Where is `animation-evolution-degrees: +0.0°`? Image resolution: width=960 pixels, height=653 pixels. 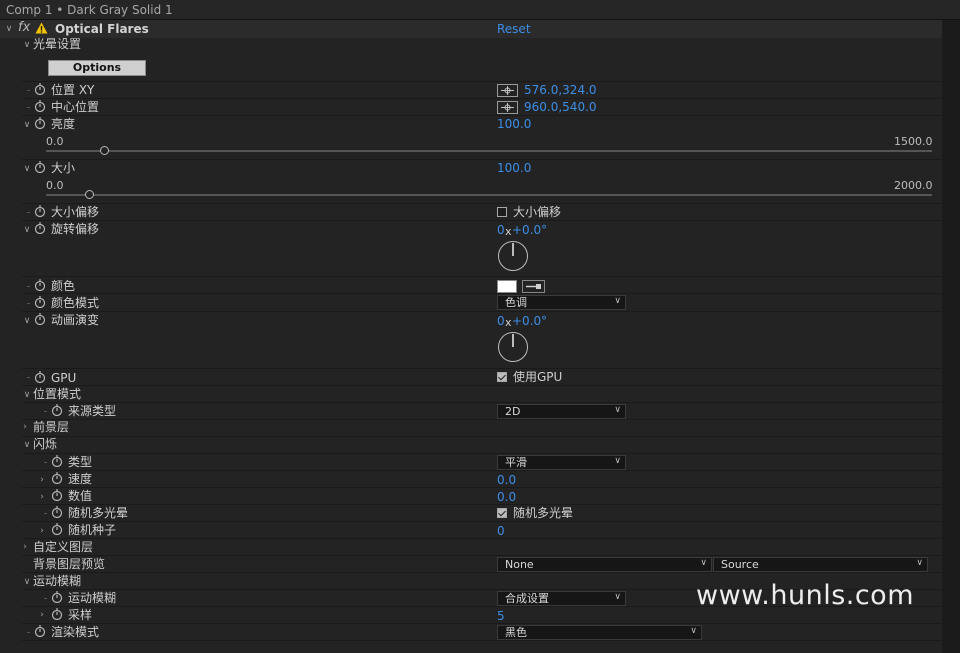
animation-evolution-degrees: +0.0° is located at coordinates (529, 321).